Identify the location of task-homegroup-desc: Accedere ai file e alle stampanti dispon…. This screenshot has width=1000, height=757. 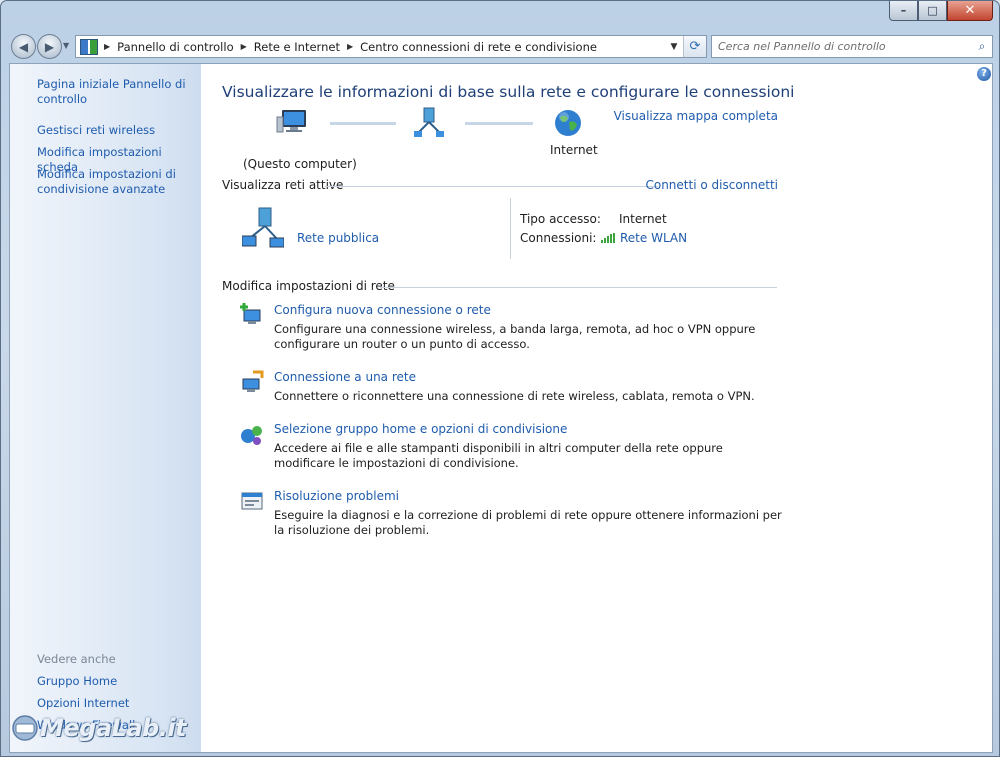
(498, 455).